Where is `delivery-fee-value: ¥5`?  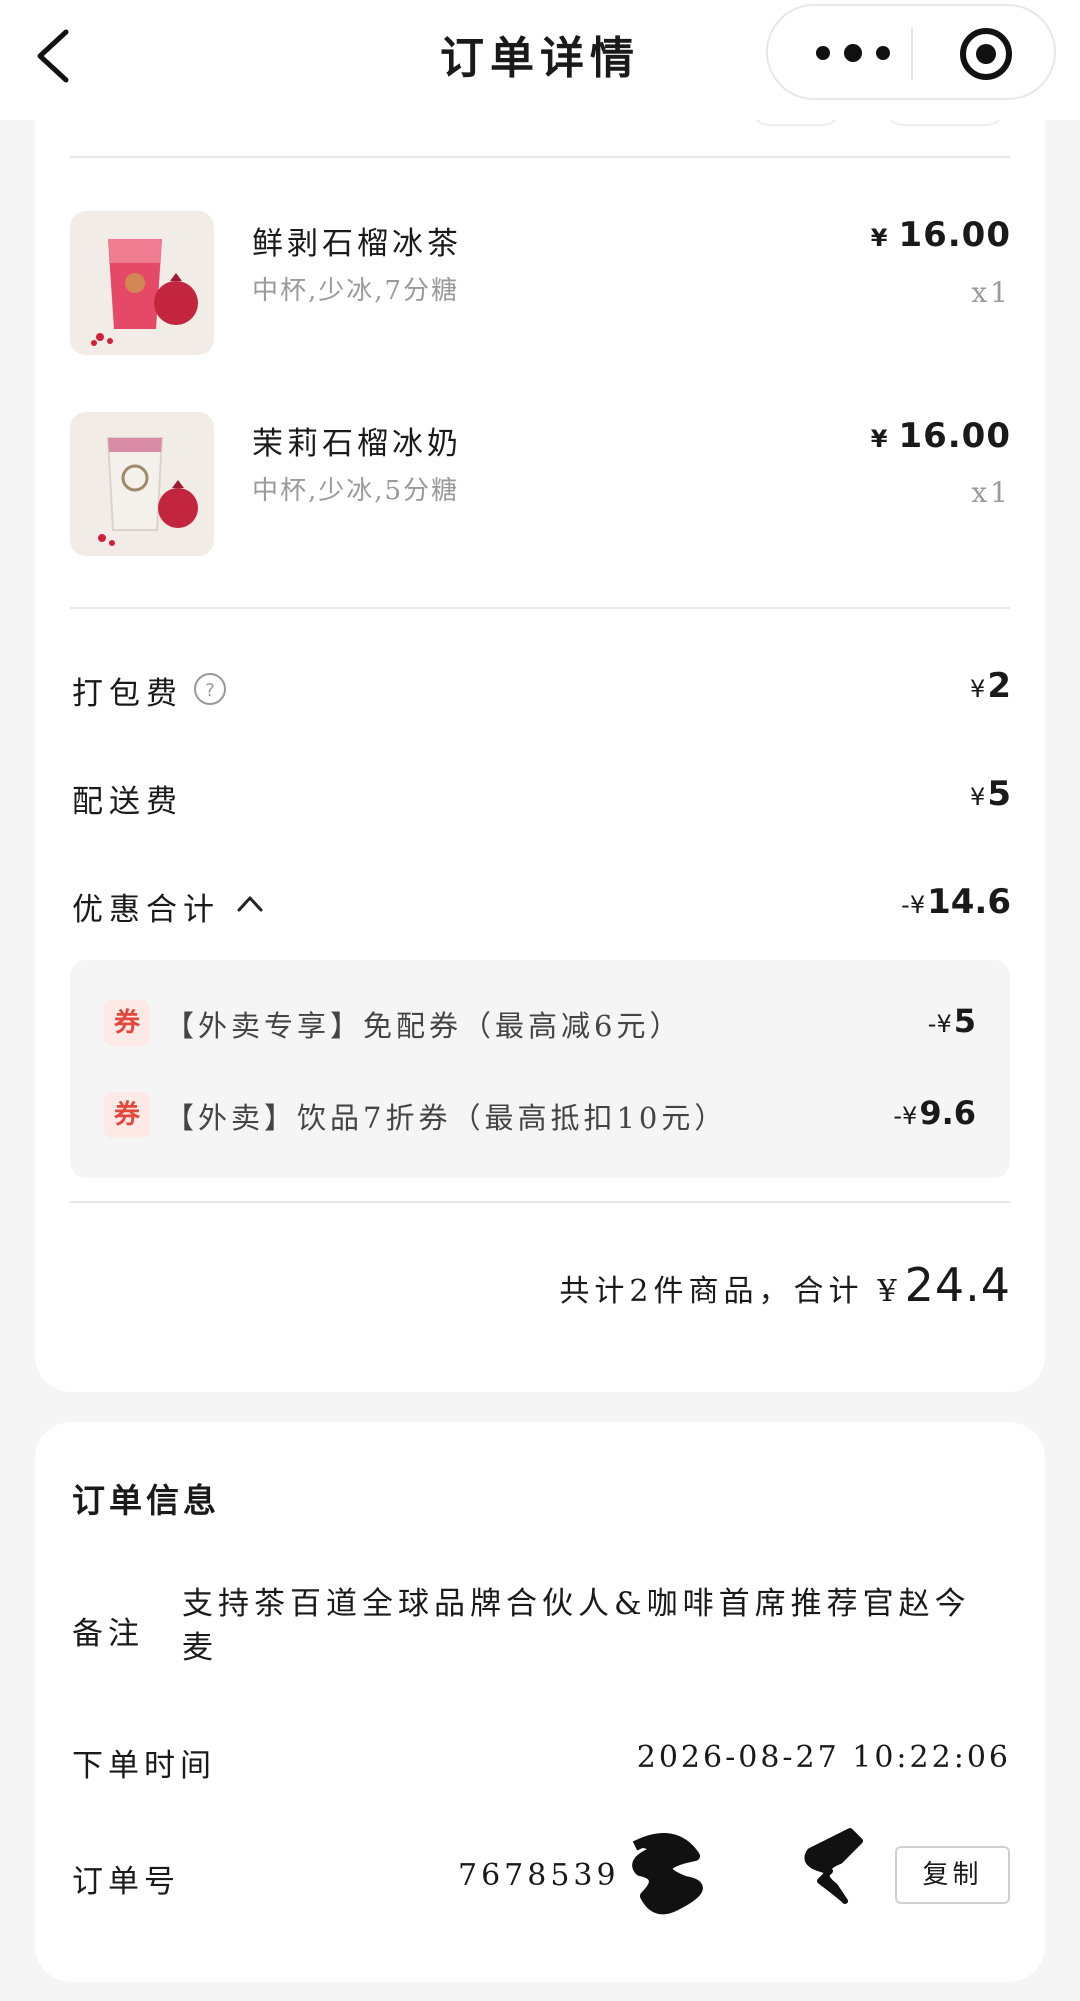
delivery-fee-value: ¥5 is located at coordinates (990, 794).